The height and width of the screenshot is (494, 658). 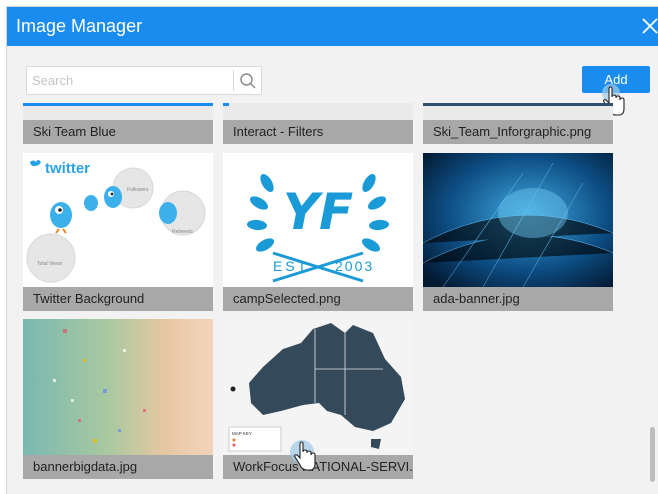 I want to click on image-card: ada-banner.jpg, so click(x=518, y=232).